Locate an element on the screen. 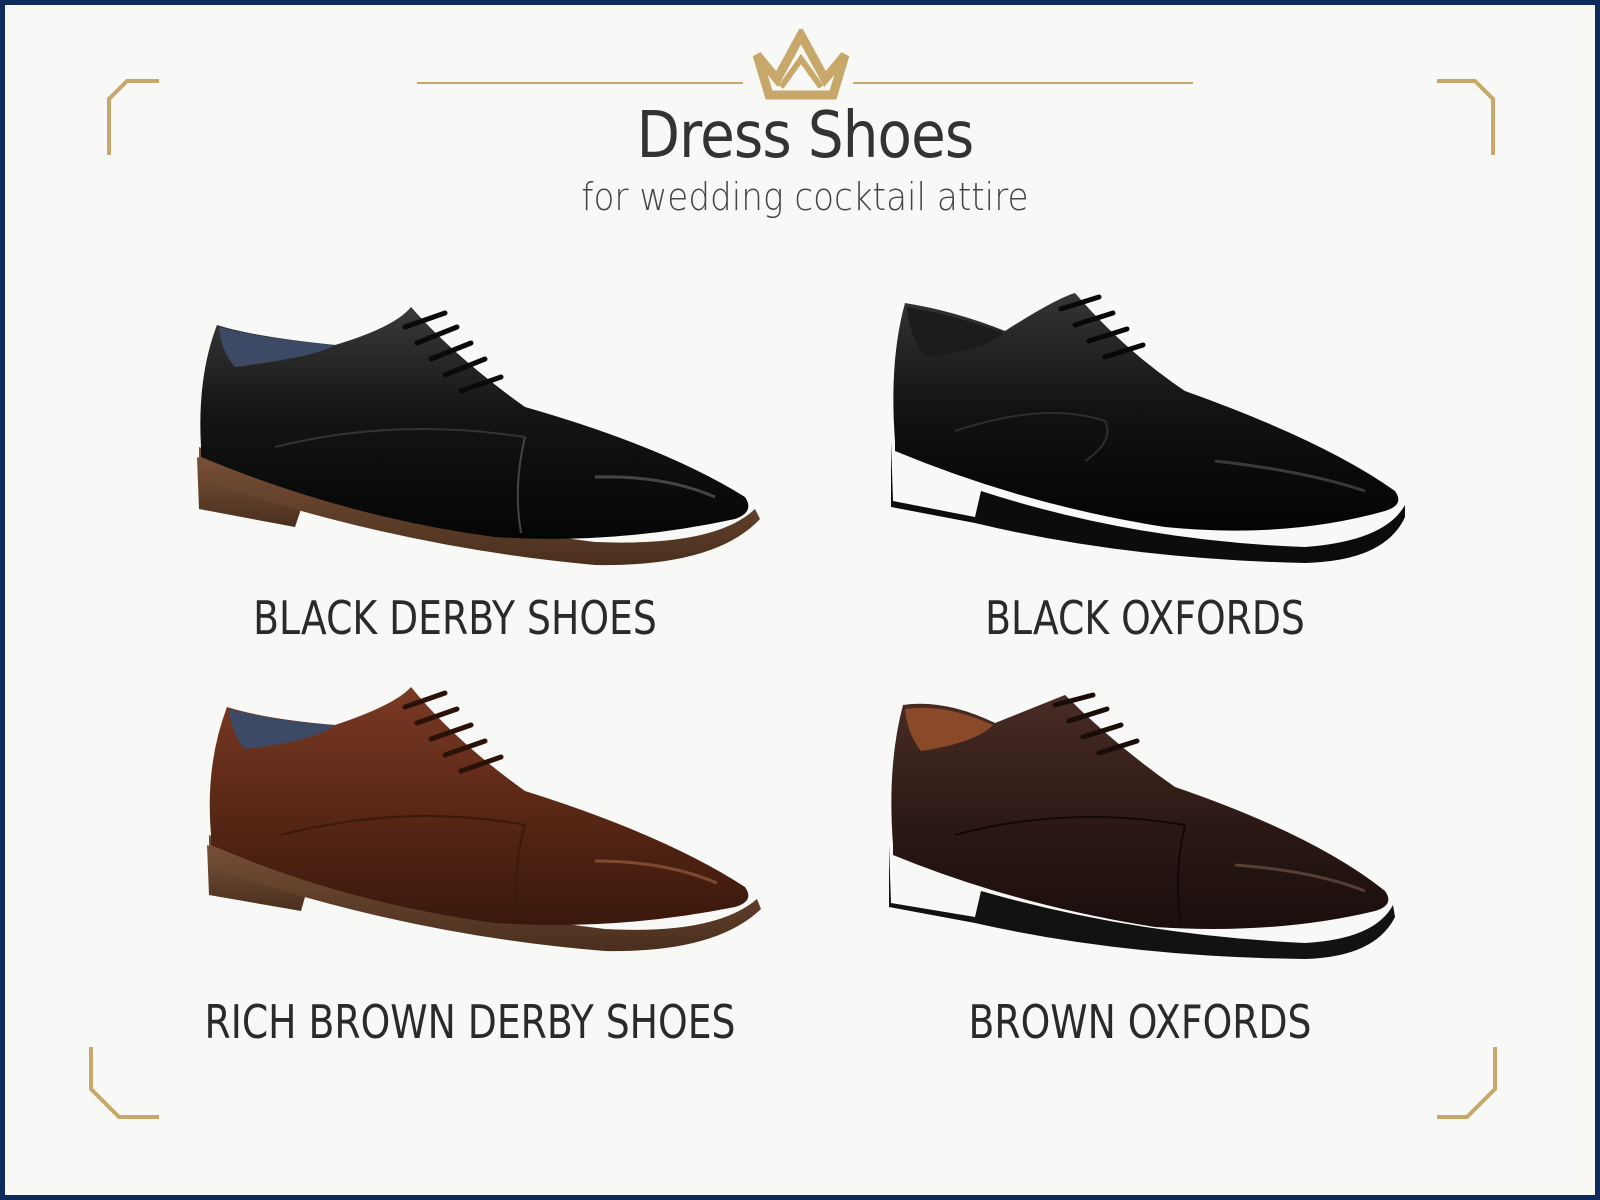 The image size is (1600, 1200). header-rule-right is located at coordinates (1023, 83).